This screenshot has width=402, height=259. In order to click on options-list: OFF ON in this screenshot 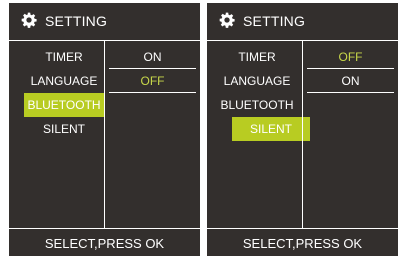, I will do `click(350, 69)`.